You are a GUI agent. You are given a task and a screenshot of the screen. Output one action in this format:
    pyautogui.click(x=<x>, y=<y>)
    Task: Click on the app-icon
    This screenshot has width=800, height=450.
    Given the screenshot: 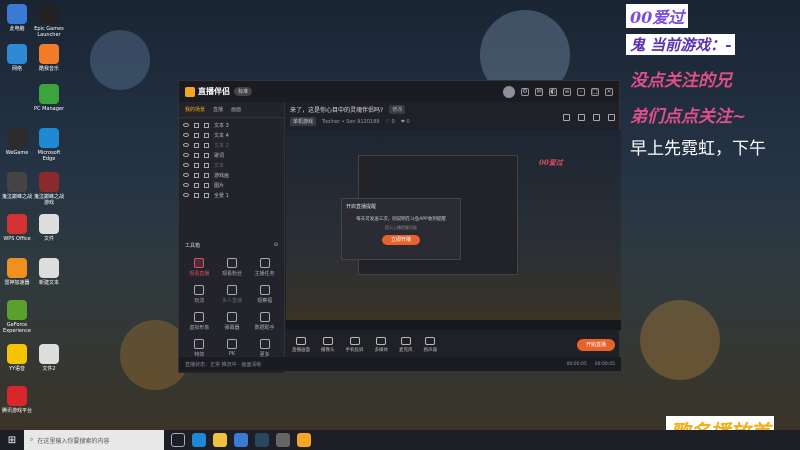 What is the action you would take?
    pyautogui.click(x=283, y=440)
    